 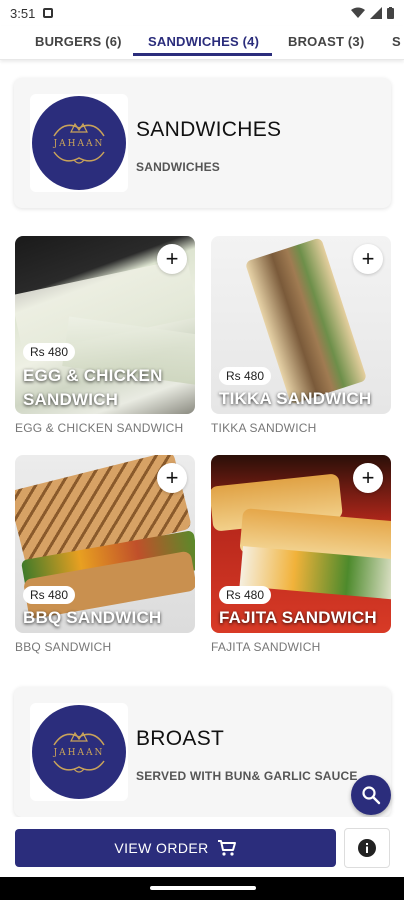 What do you see at coordinates (202, 13) in the screenshot?
I see `status-bar: 3:51` at bounding box center [202, 13].